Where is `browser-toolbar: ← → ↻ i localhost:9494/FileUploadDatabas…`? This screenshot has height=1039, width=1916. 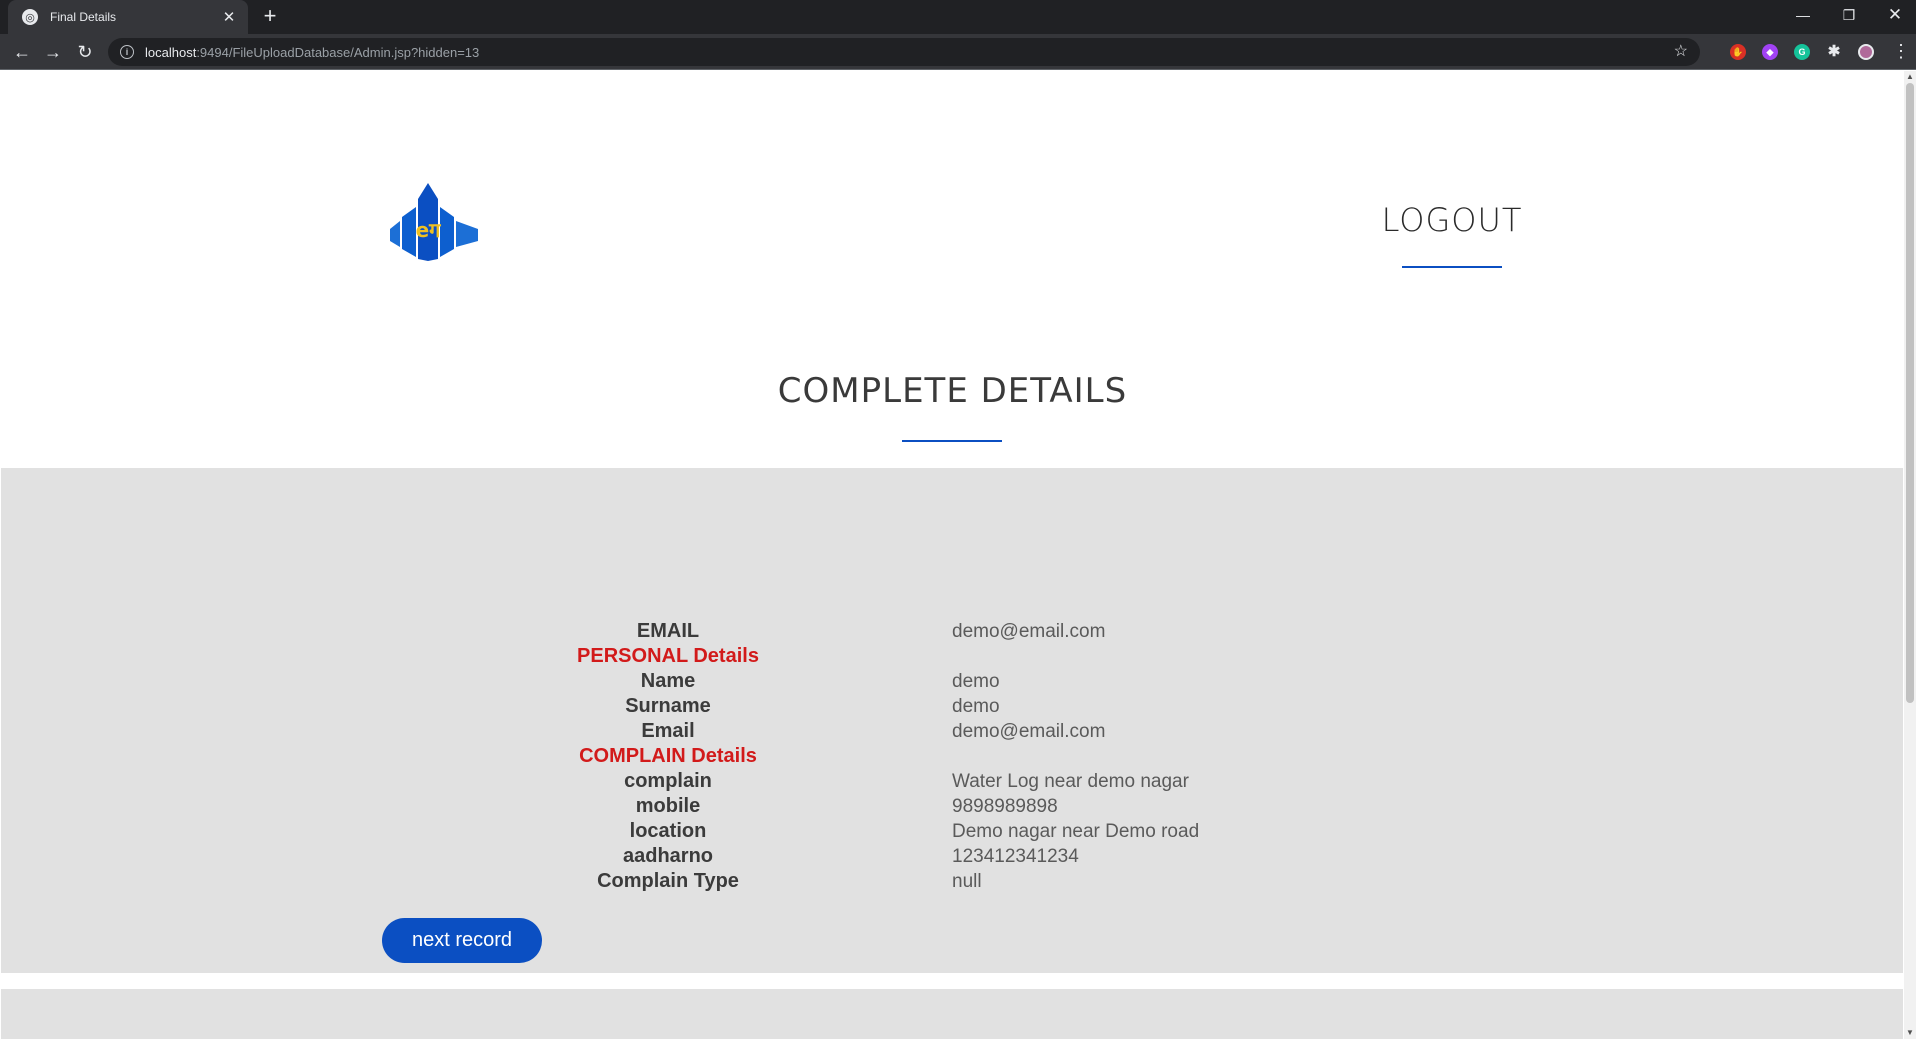
browser-toolbar: ← → ↻ i localhost:9494/FileUploadDatabas… is located at coordinates (958, 52).